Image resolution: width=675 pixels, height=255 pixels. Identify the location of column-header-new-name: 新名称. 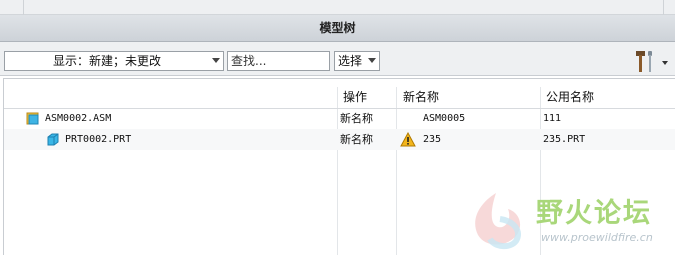
(421, 97).